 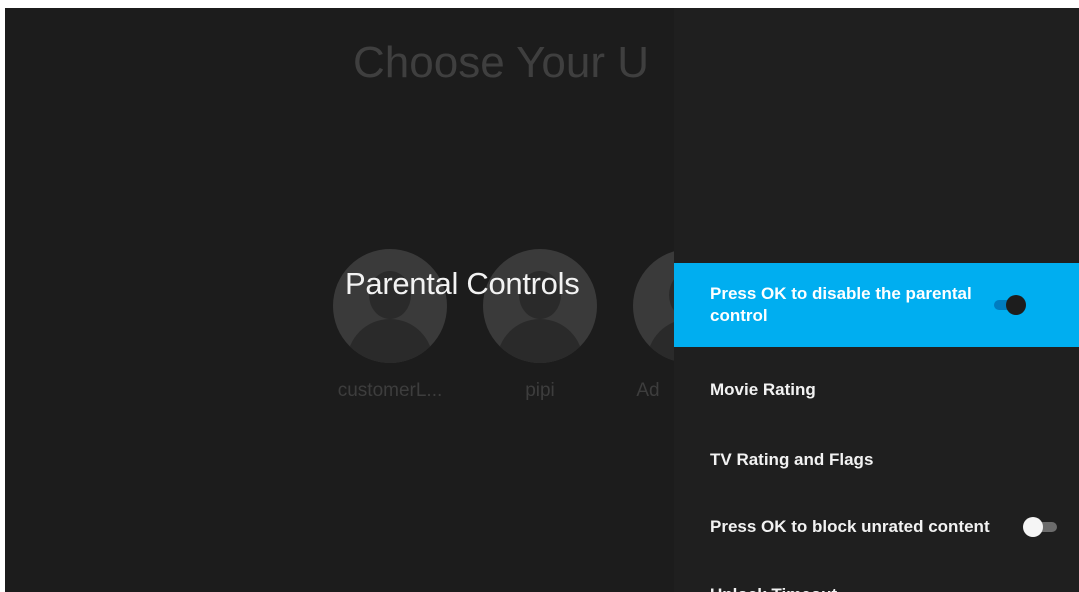 I want to click on block-unrated-content-label: Press OK to block unrated content, so click(x=850, y=526).